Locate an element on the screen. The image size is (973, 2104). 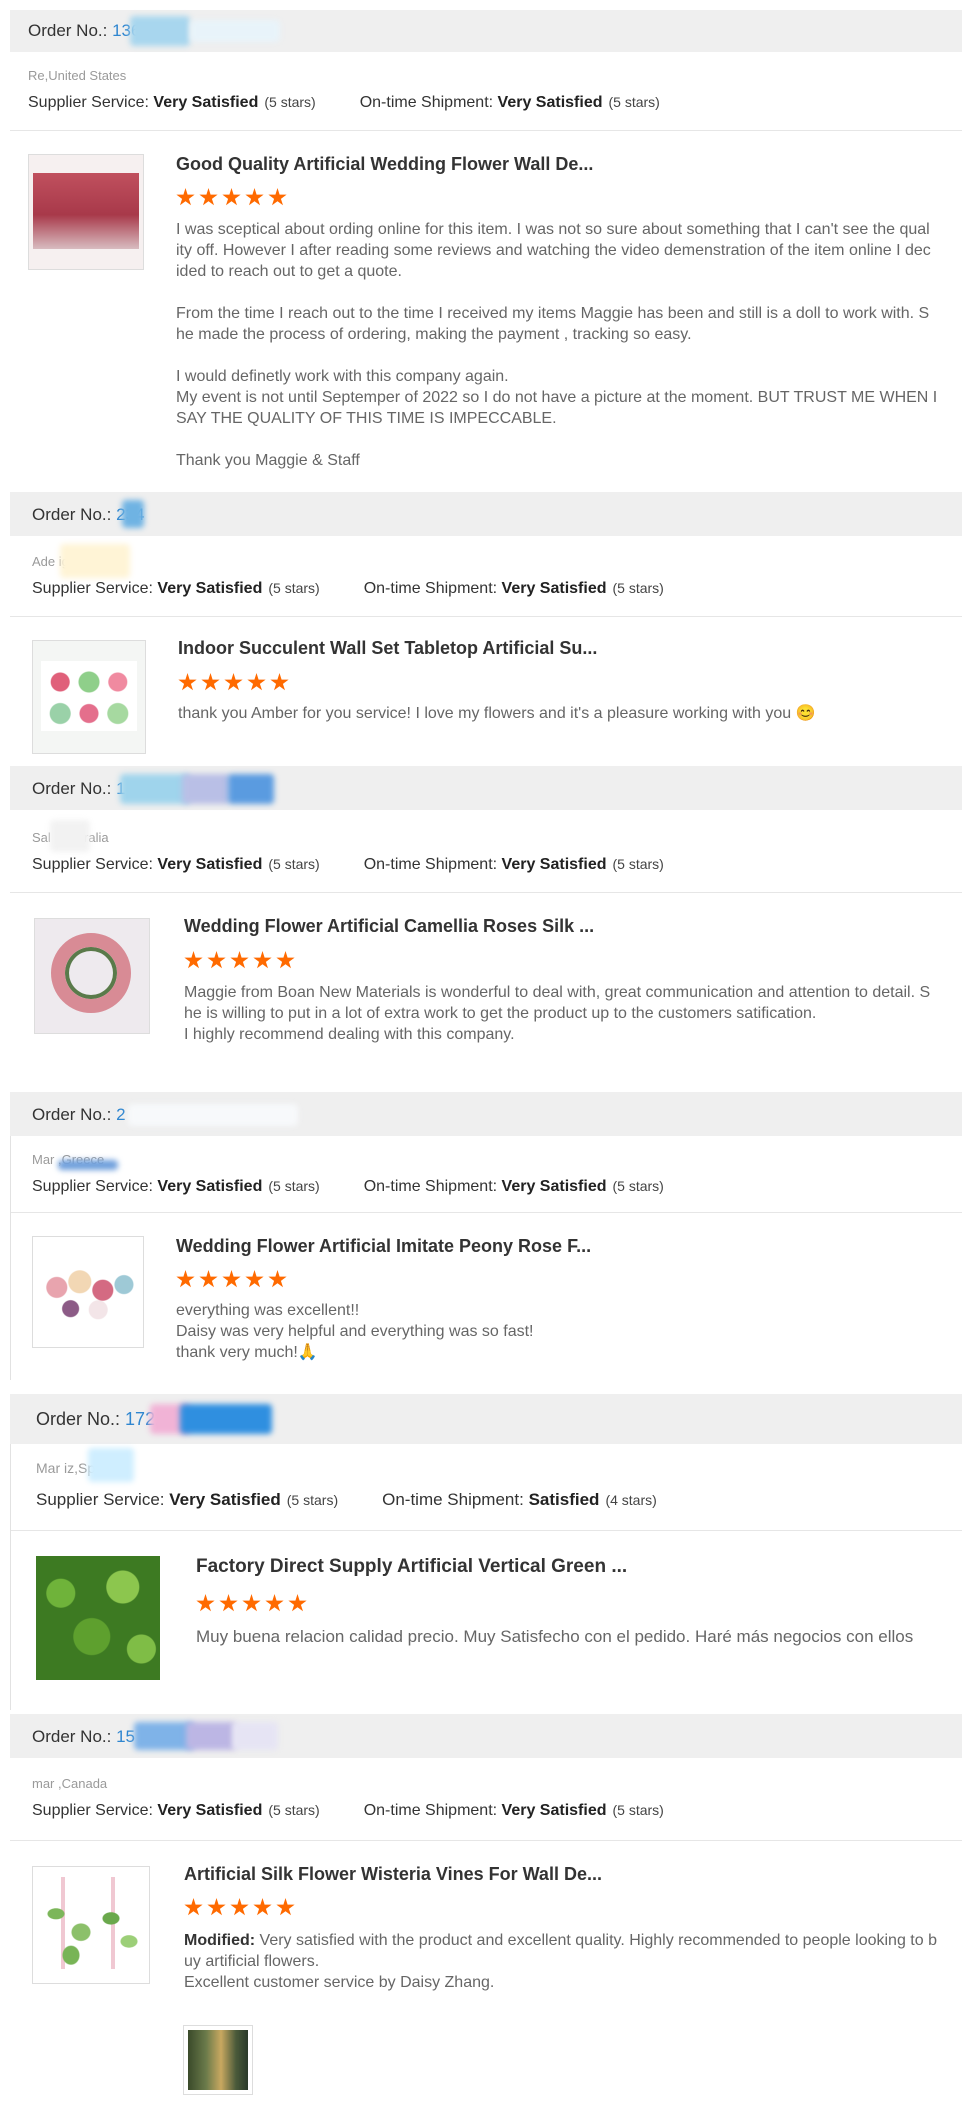
order-bar: Order No.: 1722 7 is located at coordinates (486, 1419).